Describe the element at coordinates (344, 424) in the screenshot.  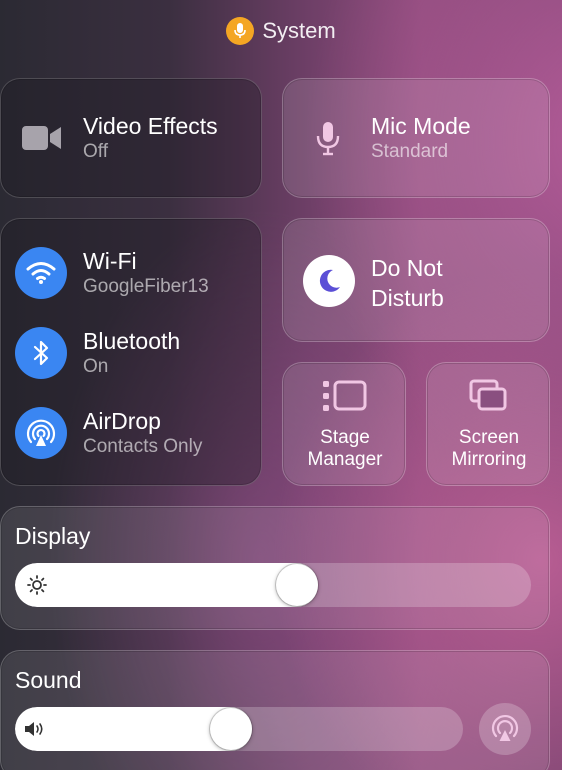
I see `stage-manager-tile: Stage Manager` at that location.